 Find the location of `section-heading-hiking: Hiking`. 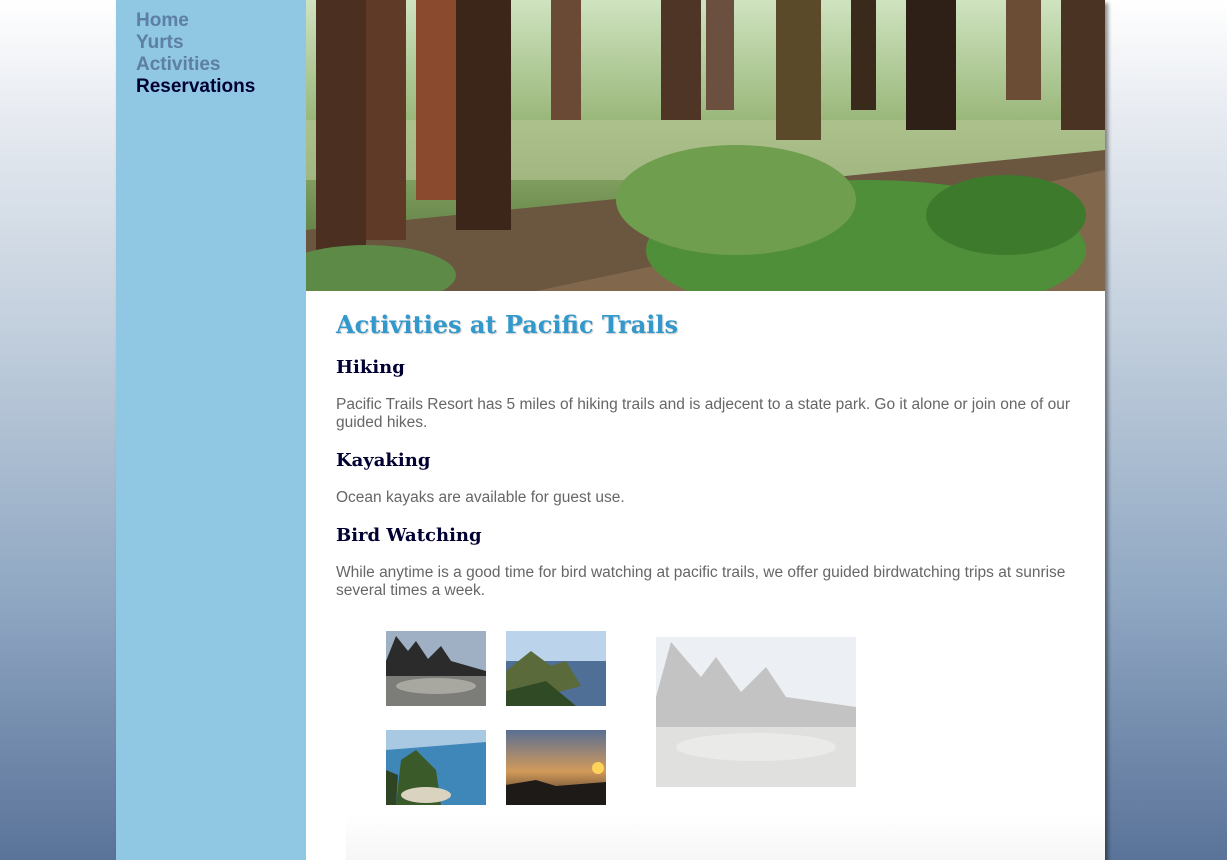

section-heading-hiking: Hiking is located at coordinates (370, 367).